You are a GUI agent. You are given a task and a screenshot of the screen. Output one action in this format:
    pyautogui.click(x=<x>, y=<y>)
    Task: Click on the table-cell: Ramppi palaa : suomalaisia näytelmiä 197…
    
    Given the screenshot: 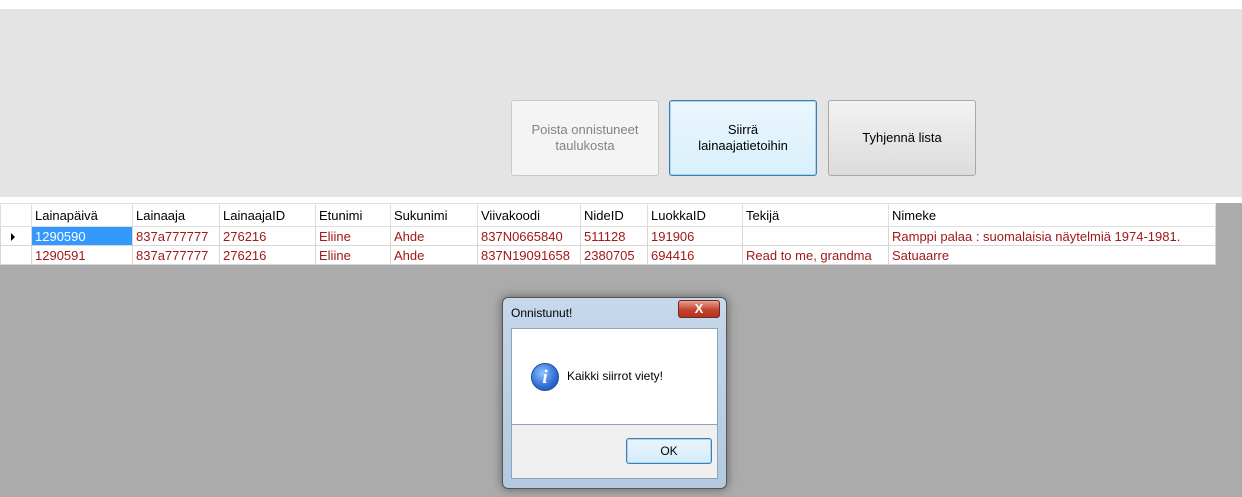 What is the action you would take?
    pyautogui.click(x=1052, y=236)
    